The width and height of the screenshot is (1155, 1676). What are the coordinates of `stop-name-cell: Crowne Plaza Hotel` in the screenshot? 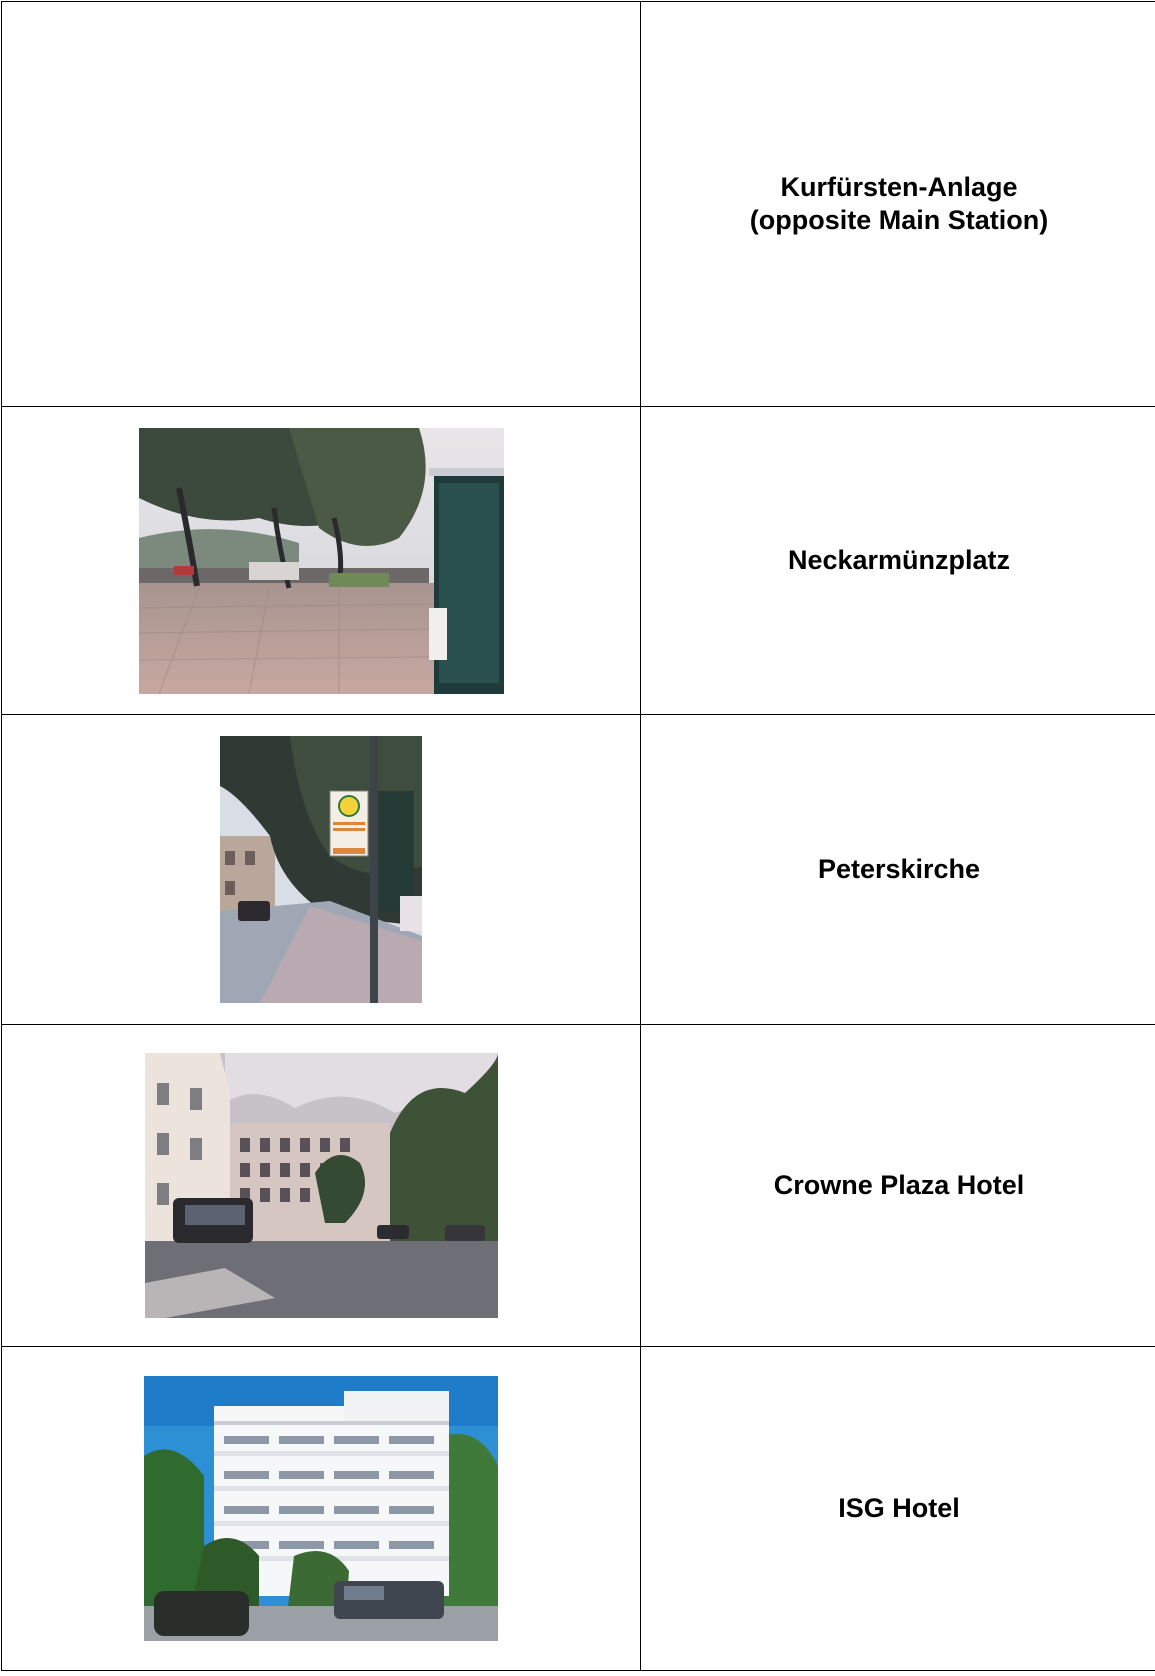 It's located at (897, 1185).